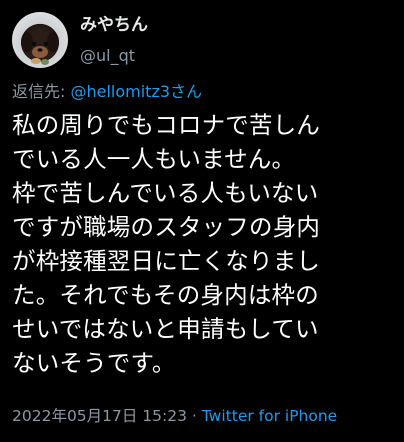 This screenshot has width=404, height=442. What do you see at coordinates (41, 91) in the screenshot?
I see `reply-prefix: 返信先:` at bounding box center [41, 91].